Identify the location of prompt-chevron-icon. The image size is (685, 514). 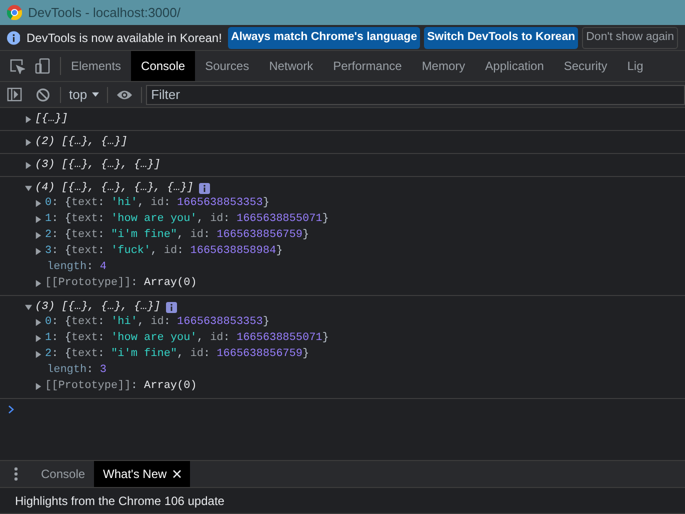
(11, 409).